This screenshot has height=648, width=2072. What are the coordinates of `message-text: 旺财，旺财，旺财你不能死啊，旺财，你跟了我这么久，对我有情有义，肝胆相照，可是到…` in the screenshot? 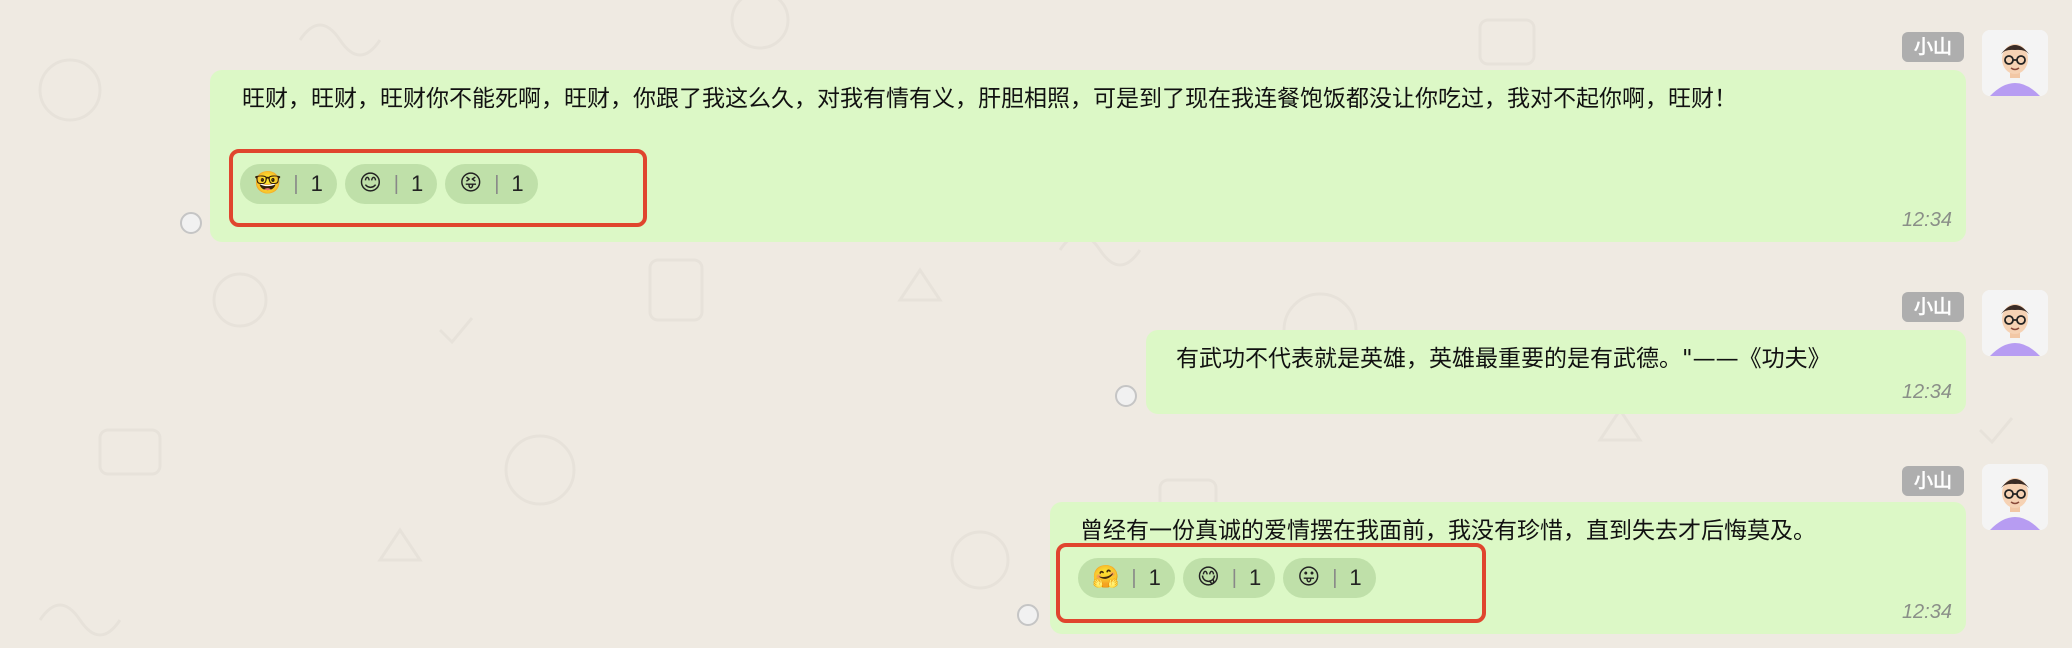 It's located at (989, 99).